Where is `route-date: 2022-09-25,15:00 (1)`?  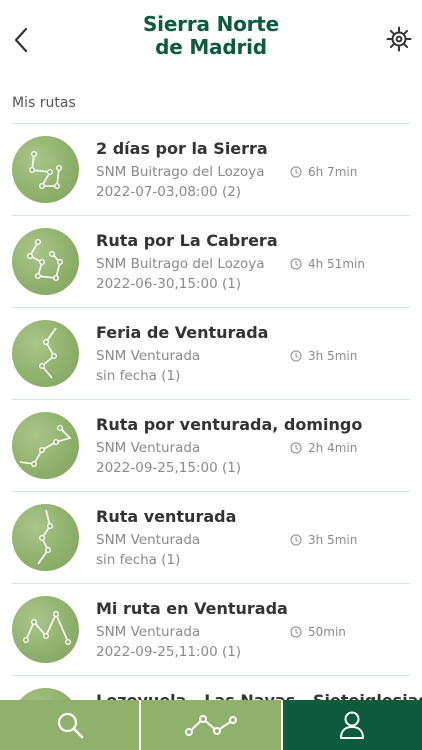
route-date: 2022-09-25,15:00 (1) is located at coordinates (169, 468).